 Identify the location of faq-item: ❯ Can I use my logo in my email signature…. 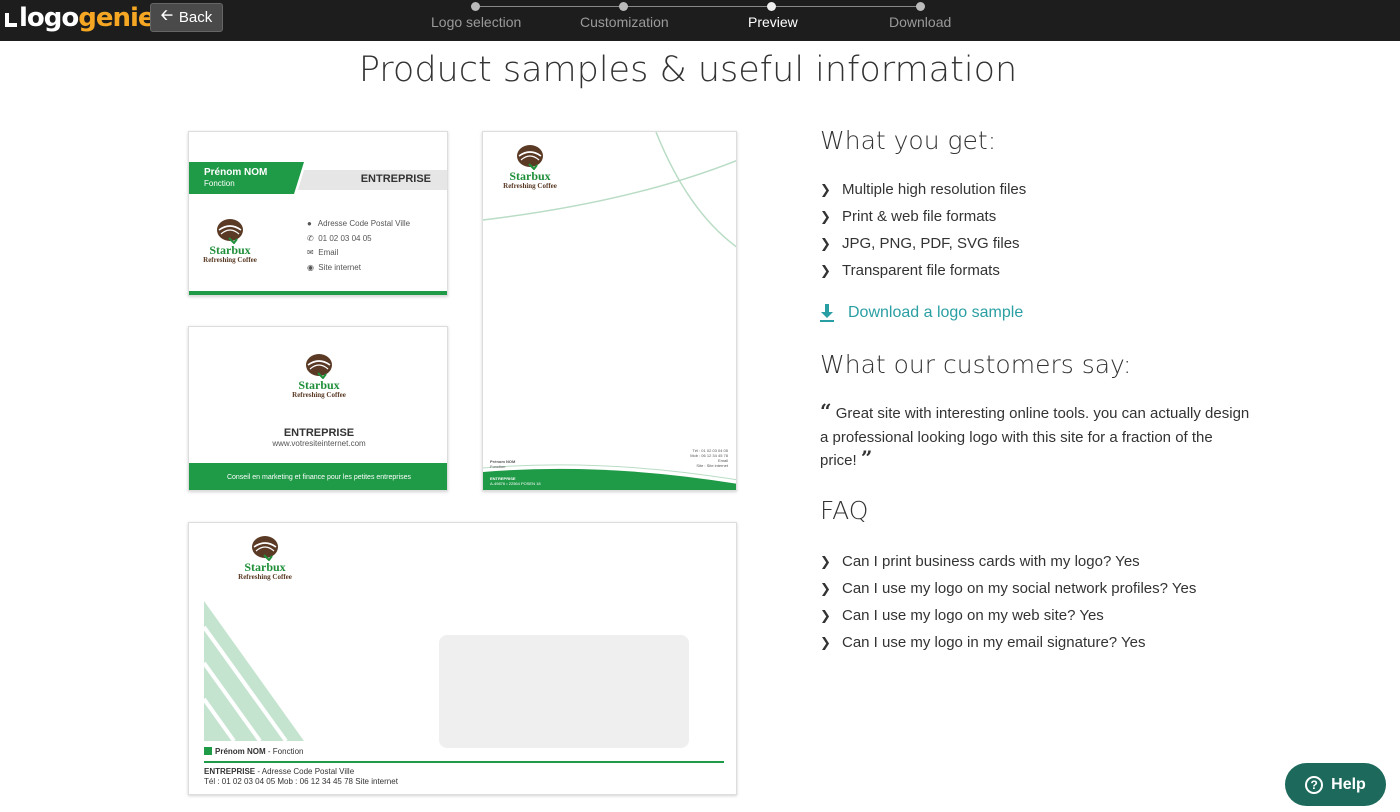
(983, 642).